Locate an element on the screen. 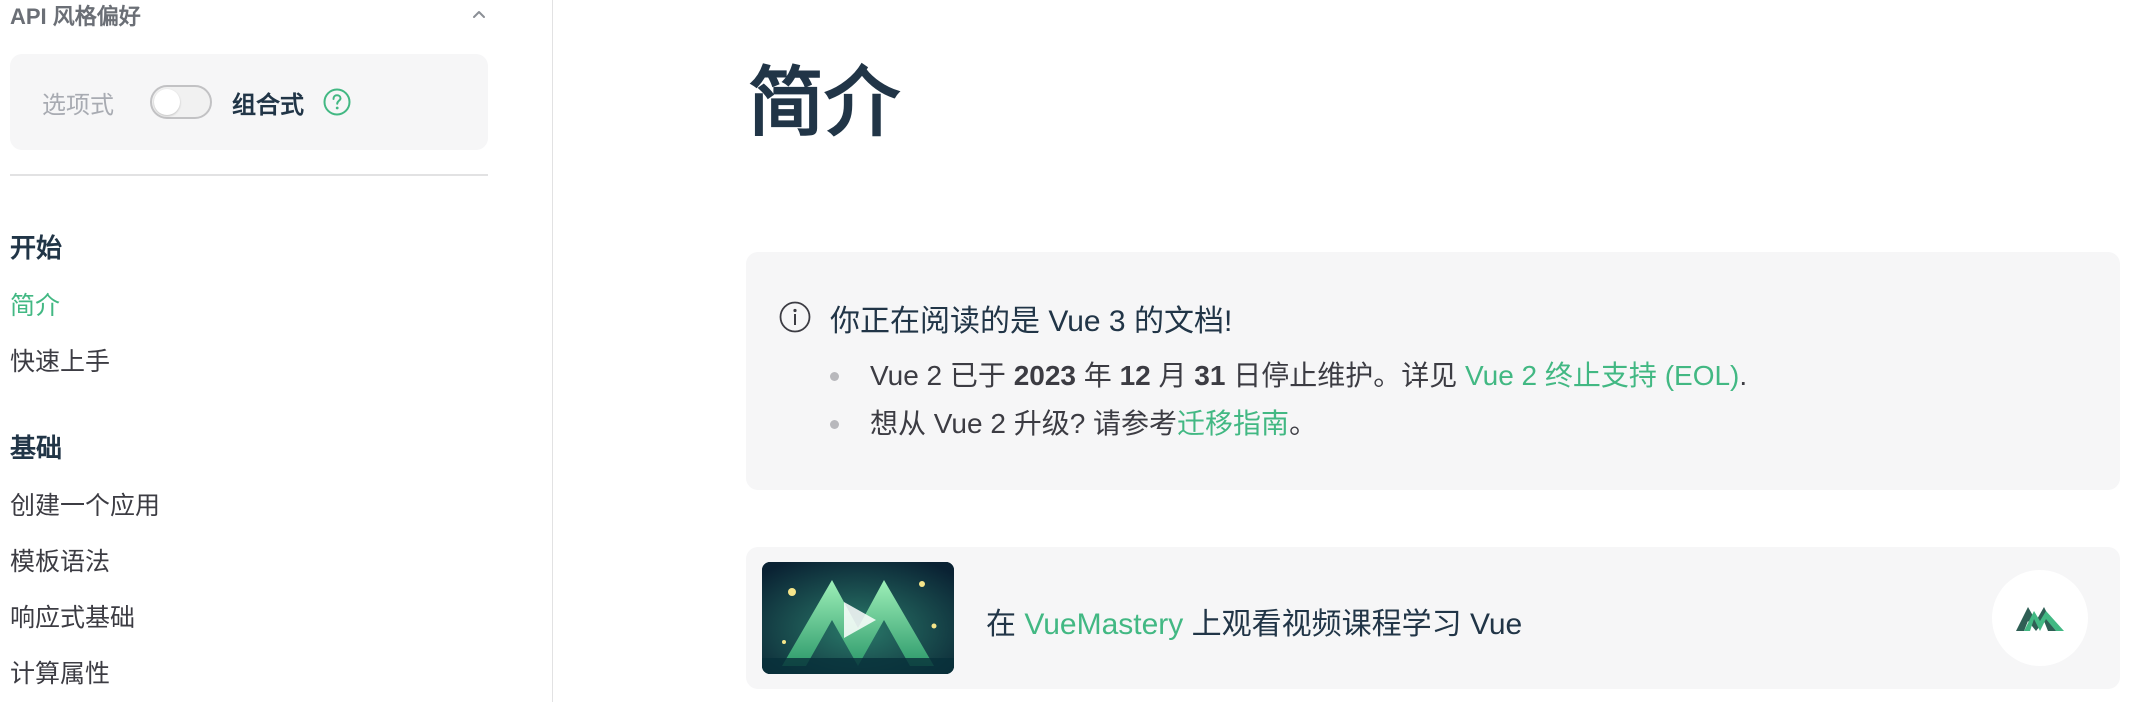  options-api-label: 选项式 is located at coordinates (78, 102).